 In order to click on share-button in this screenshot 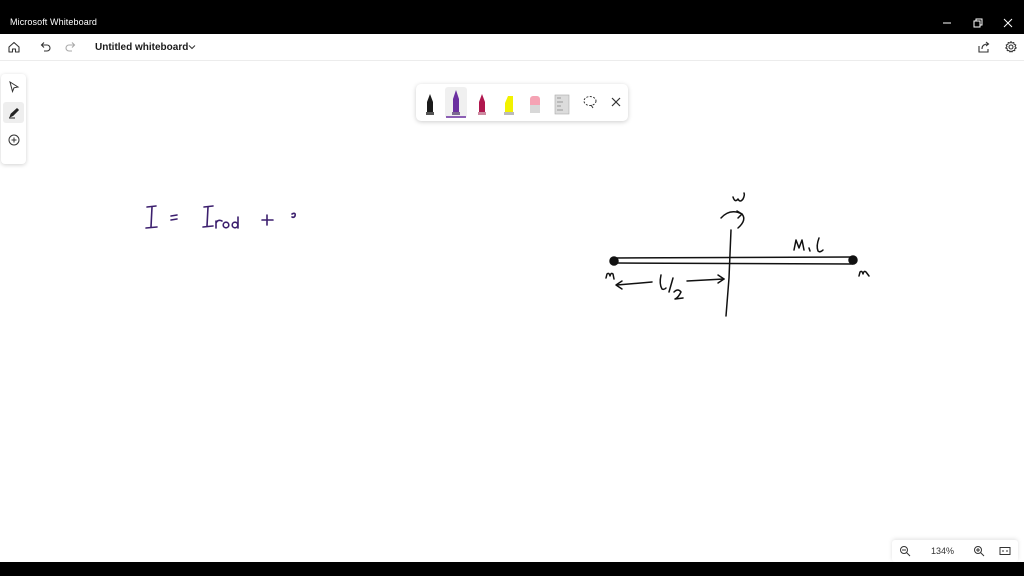, I will do `click(984, 47)`.